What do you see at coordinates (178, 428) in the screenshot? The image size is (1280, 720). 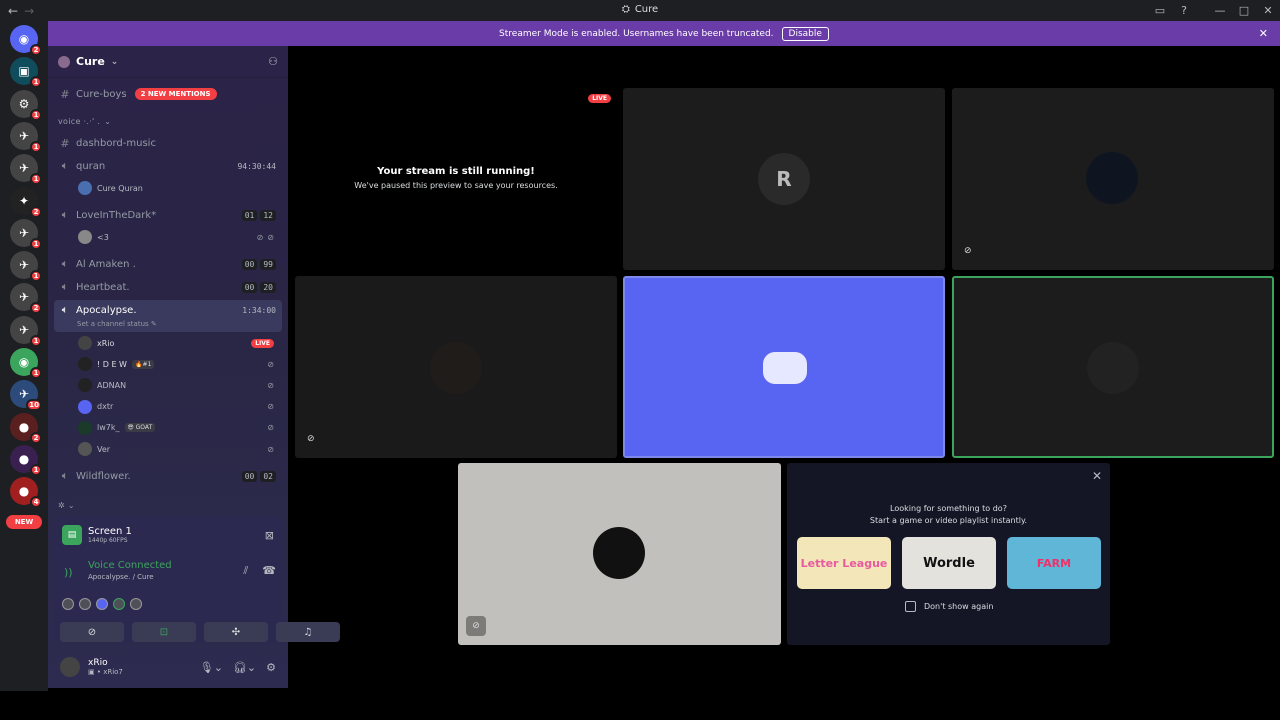 I see `voice-user: lw7k_ 😎 GOAT ⊘` at bounding box center [178, 428].